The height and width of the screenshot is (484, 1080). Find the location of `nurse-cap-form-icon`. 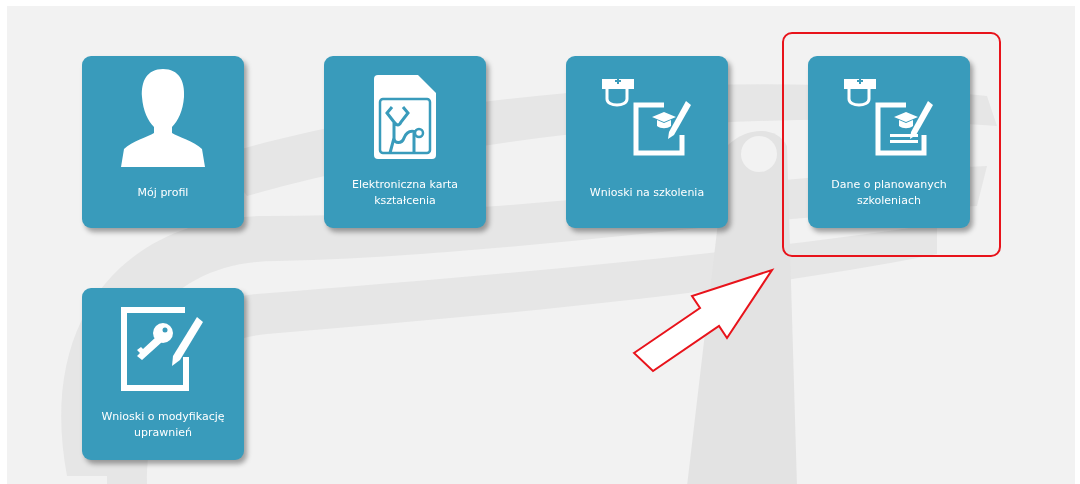

nurse-cap-form-icon is located at coordinates (889, 117).